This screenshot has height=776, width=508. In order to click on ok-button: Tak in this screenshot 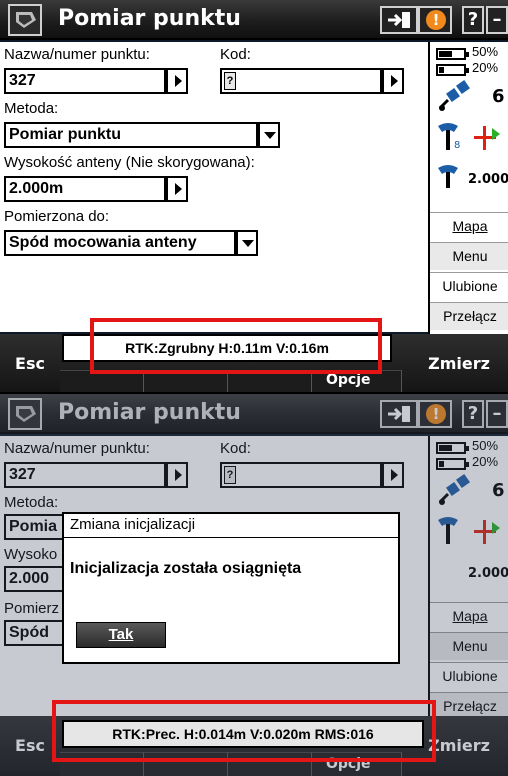, I will do `click(121, 635)`.